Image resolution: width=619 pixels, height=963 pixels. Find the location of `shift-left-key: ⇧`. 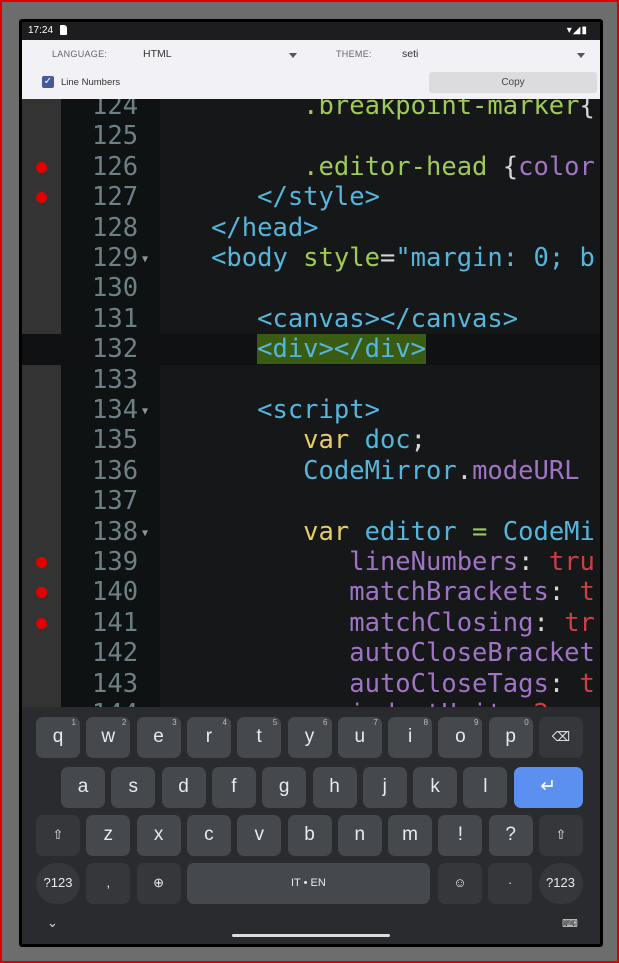

shift-left-key: ⇧ is located at coordinates (58, 835).